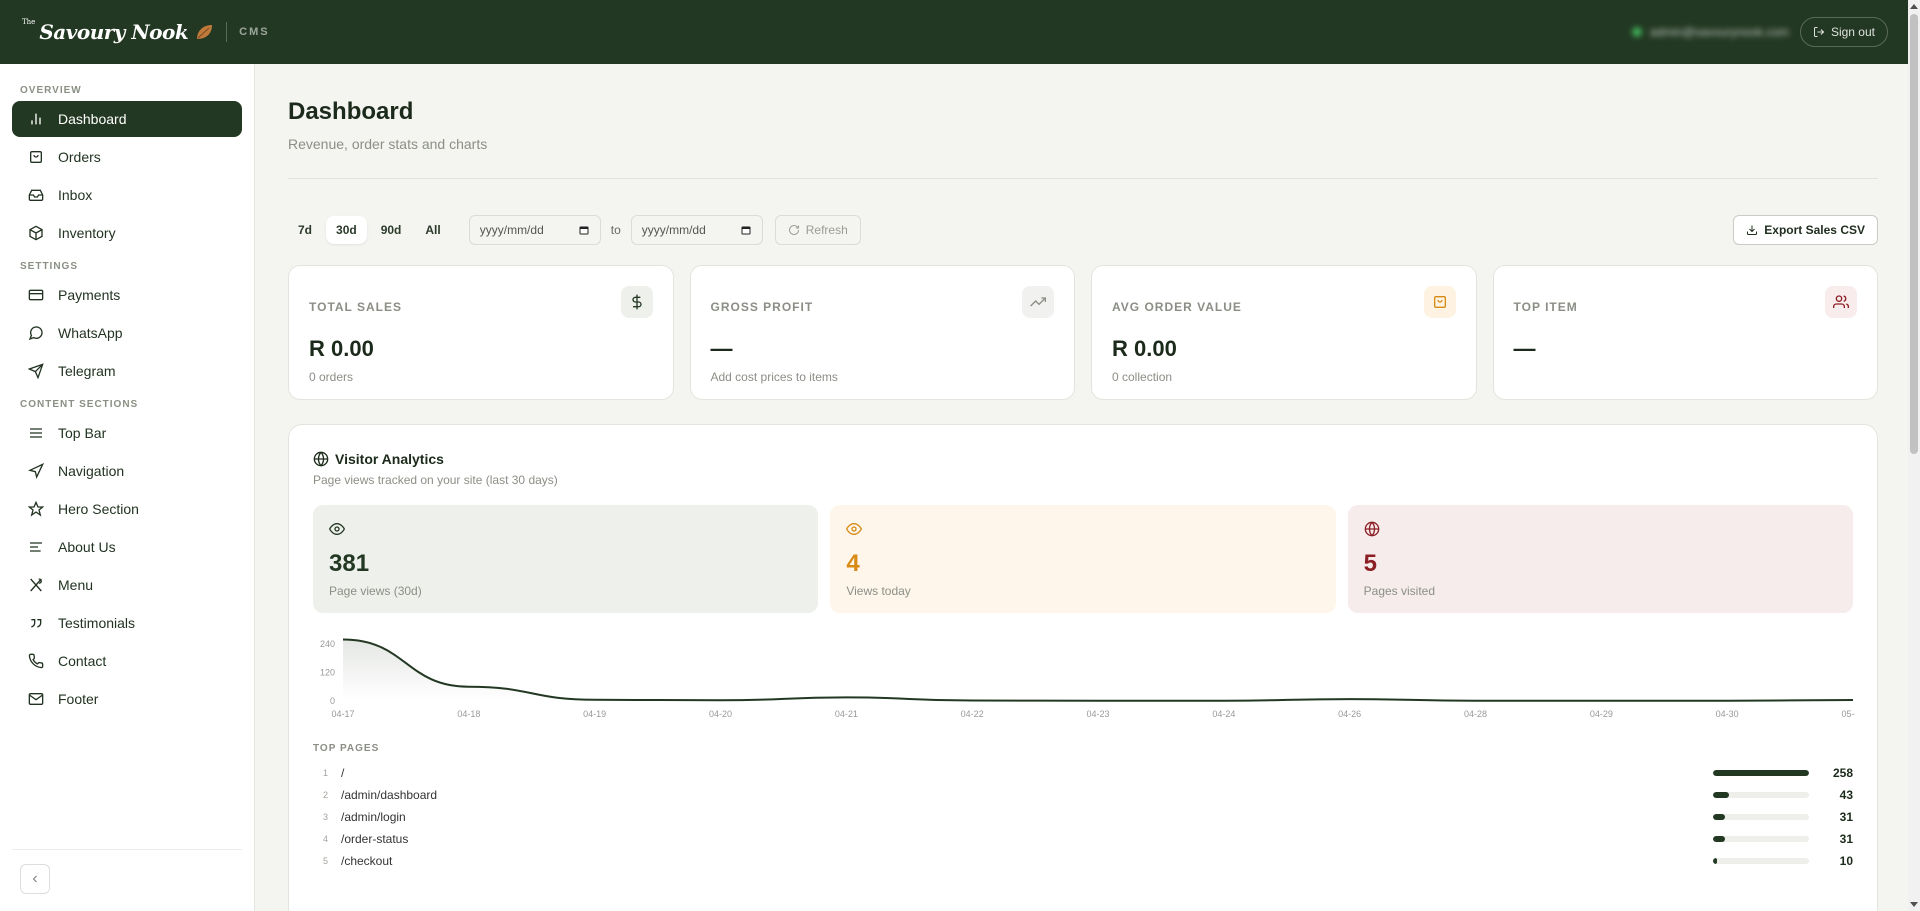  Describe the element at coordinates (1841, 301) in the screenshot. I see `users-icon` at that location.